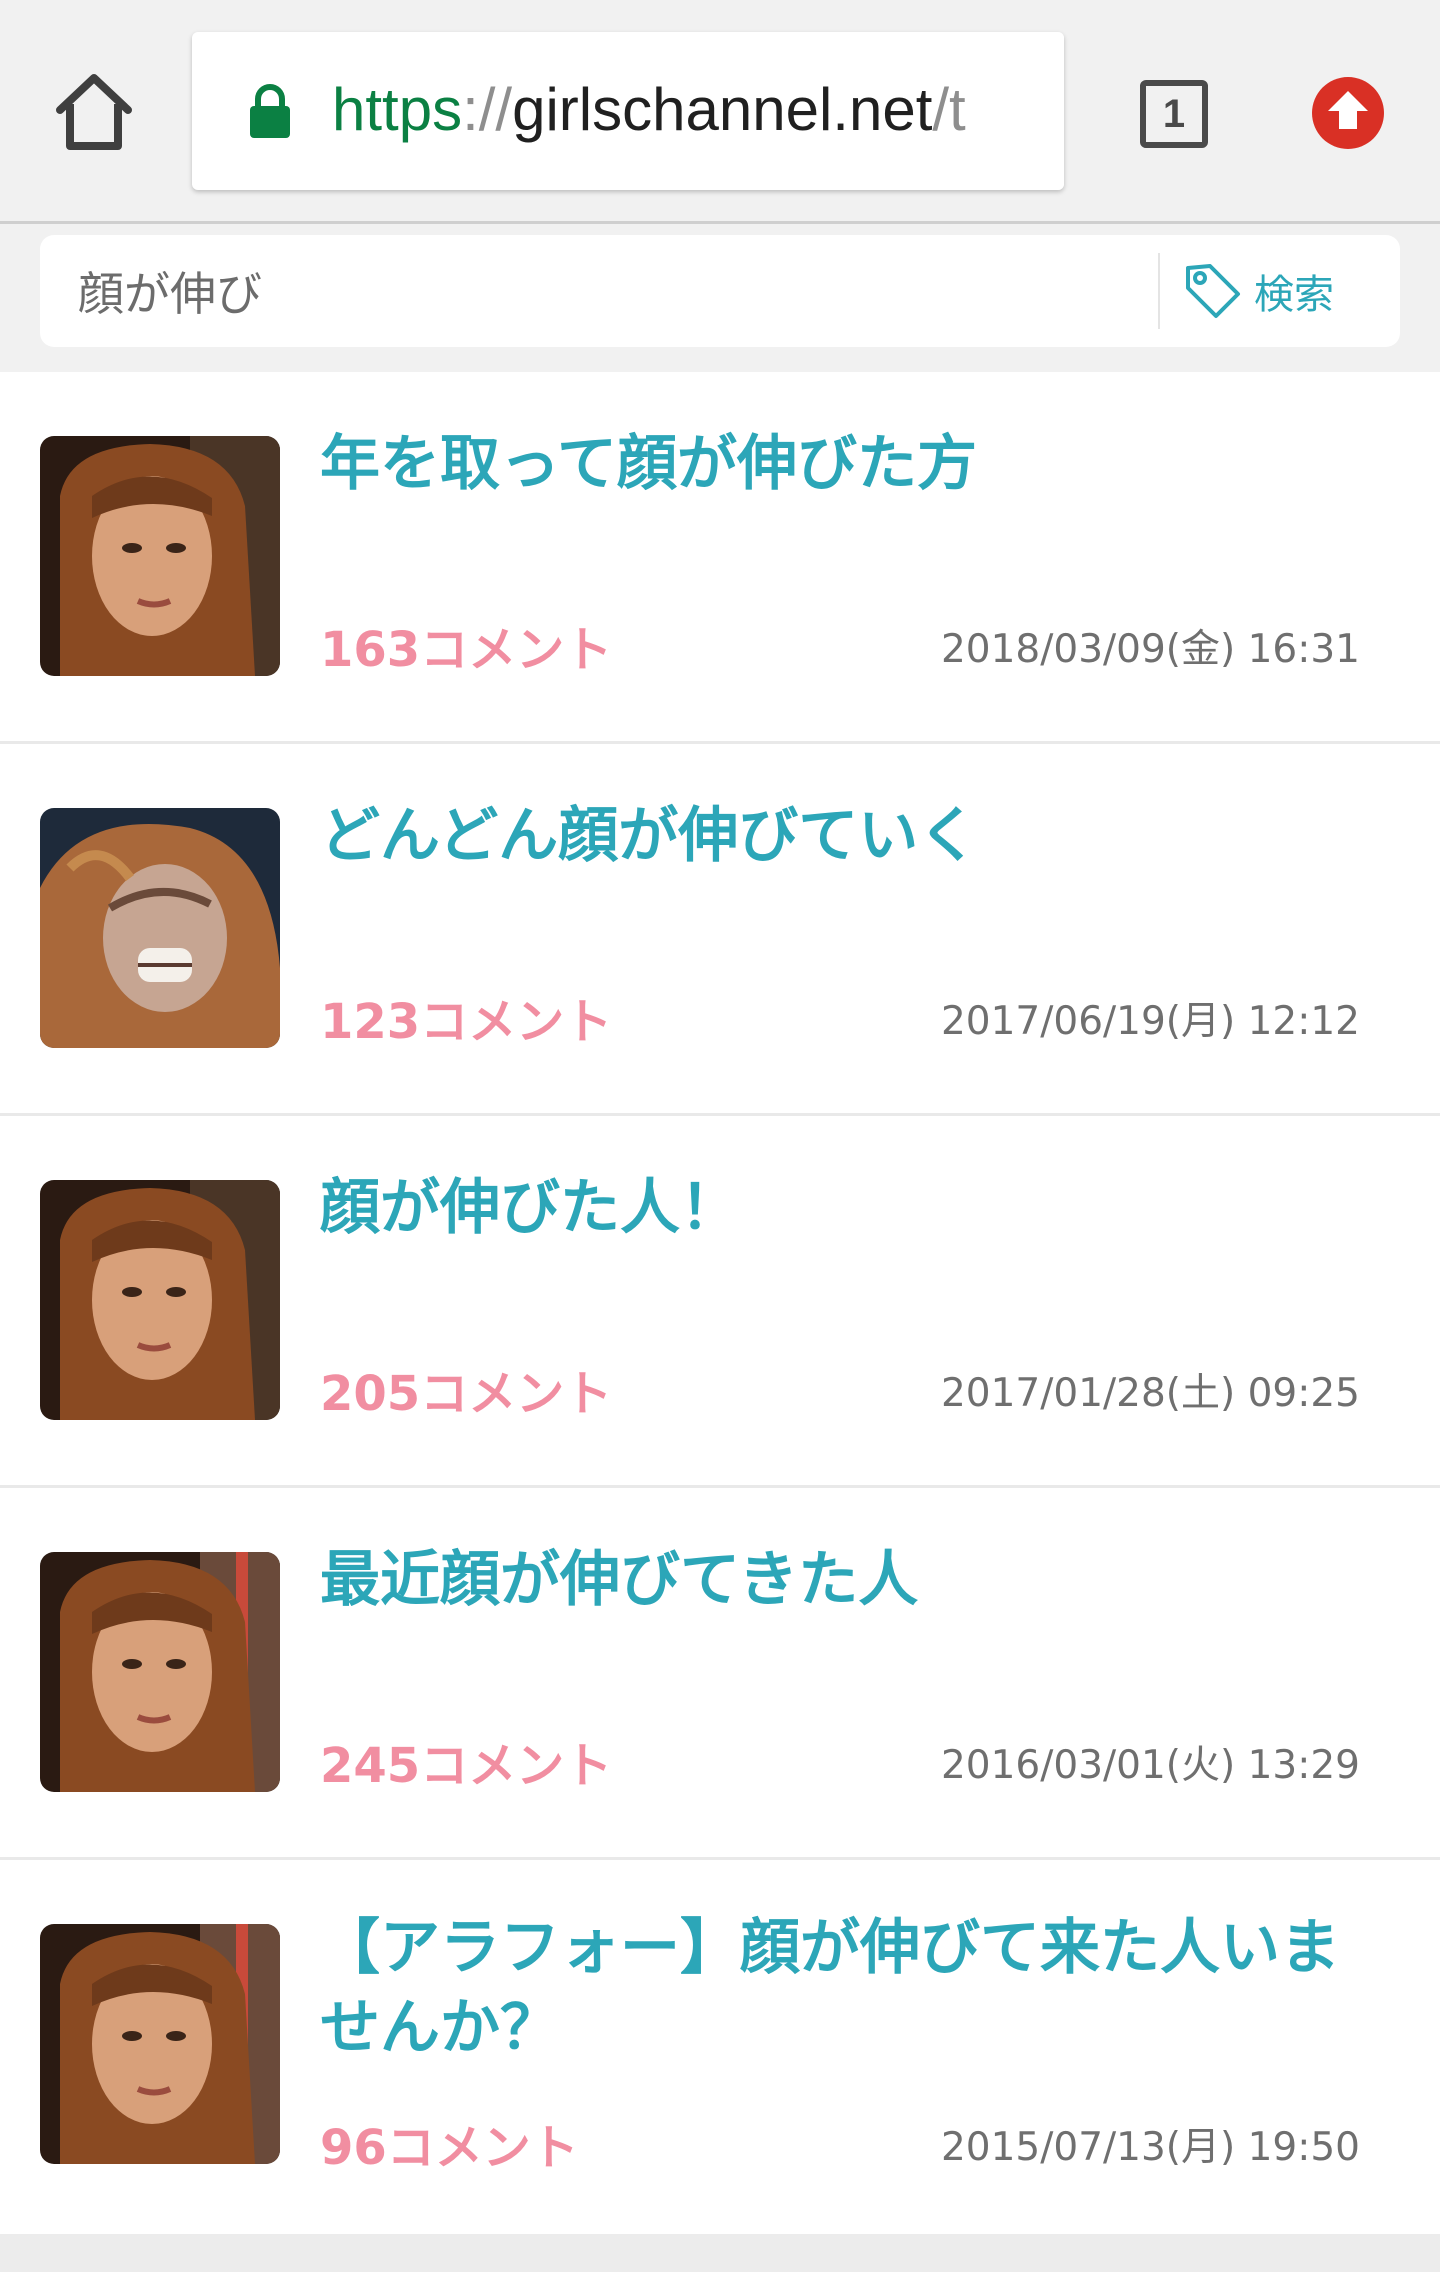 Image resolution: width=1440 pixels, height=2272 pixels. Describe the element at coordinates (1159, 291) in the screenshot. I see `search-divider` at that location.